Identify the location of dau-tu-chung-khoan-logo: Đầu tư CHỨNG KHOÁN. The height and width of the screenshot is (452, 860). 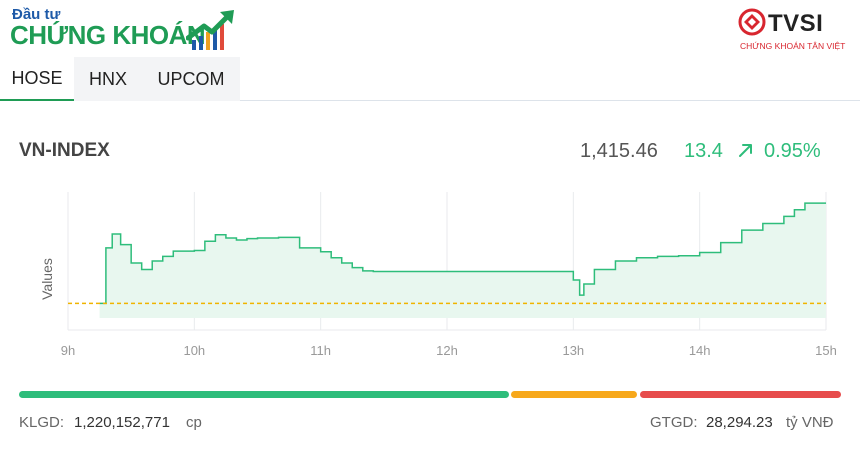
(125, 29).